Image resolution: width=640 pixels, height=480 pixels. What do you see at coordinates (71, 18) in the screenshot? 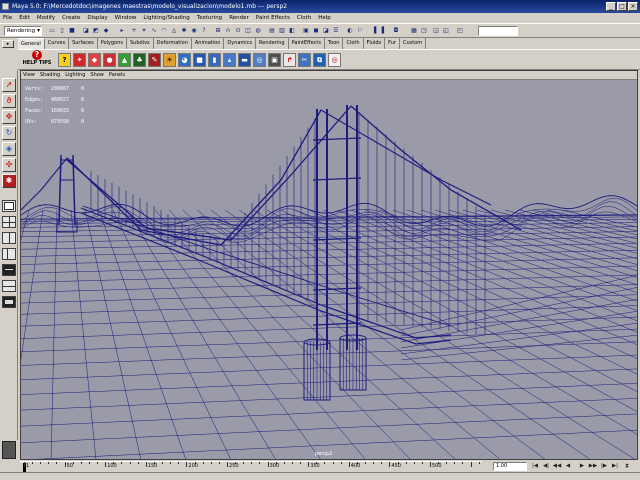
I see `menu-create: Create` at bounding box center [71, 18].